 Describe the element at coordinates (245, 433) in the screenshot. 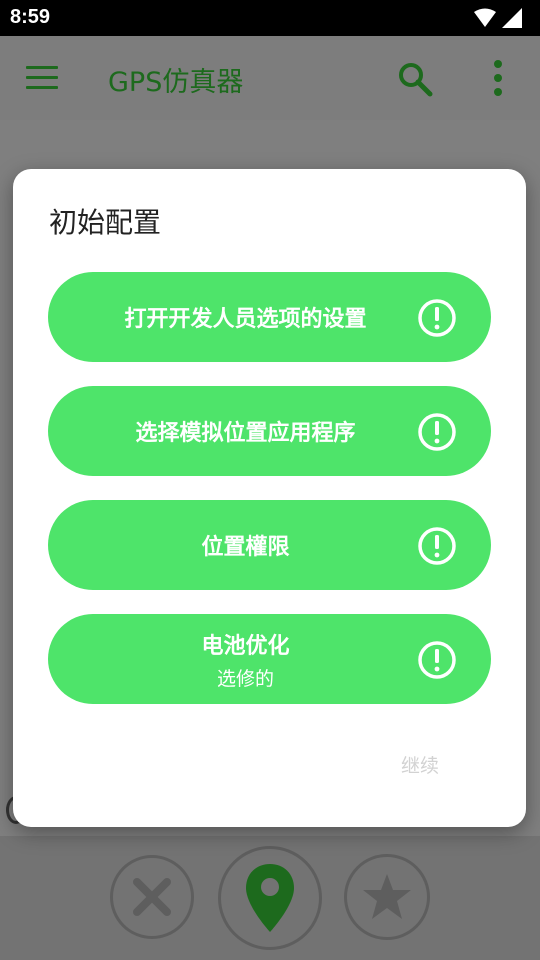

I see `option-label: 选择模拟位置应用程序` at that location.